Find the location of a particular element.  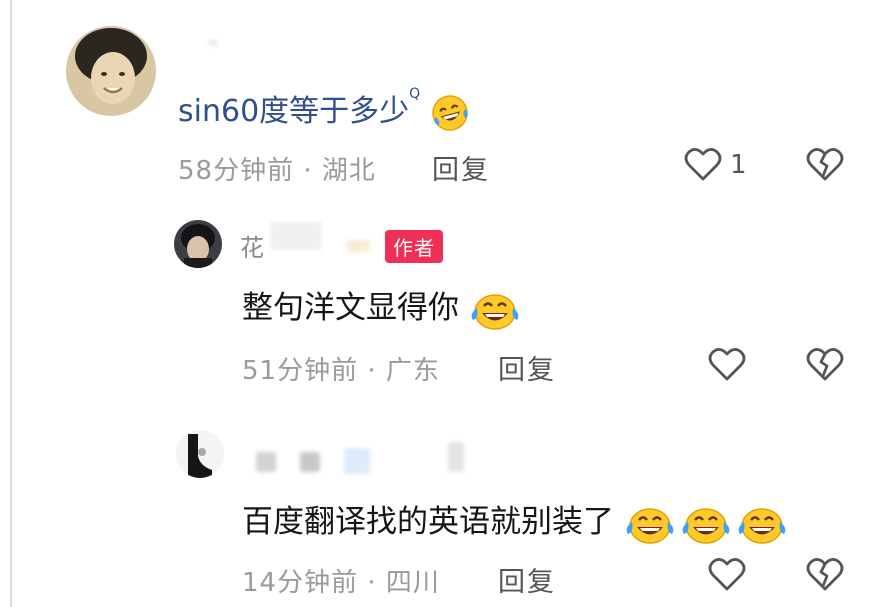

left-divider is located at coordinates (11, 303).